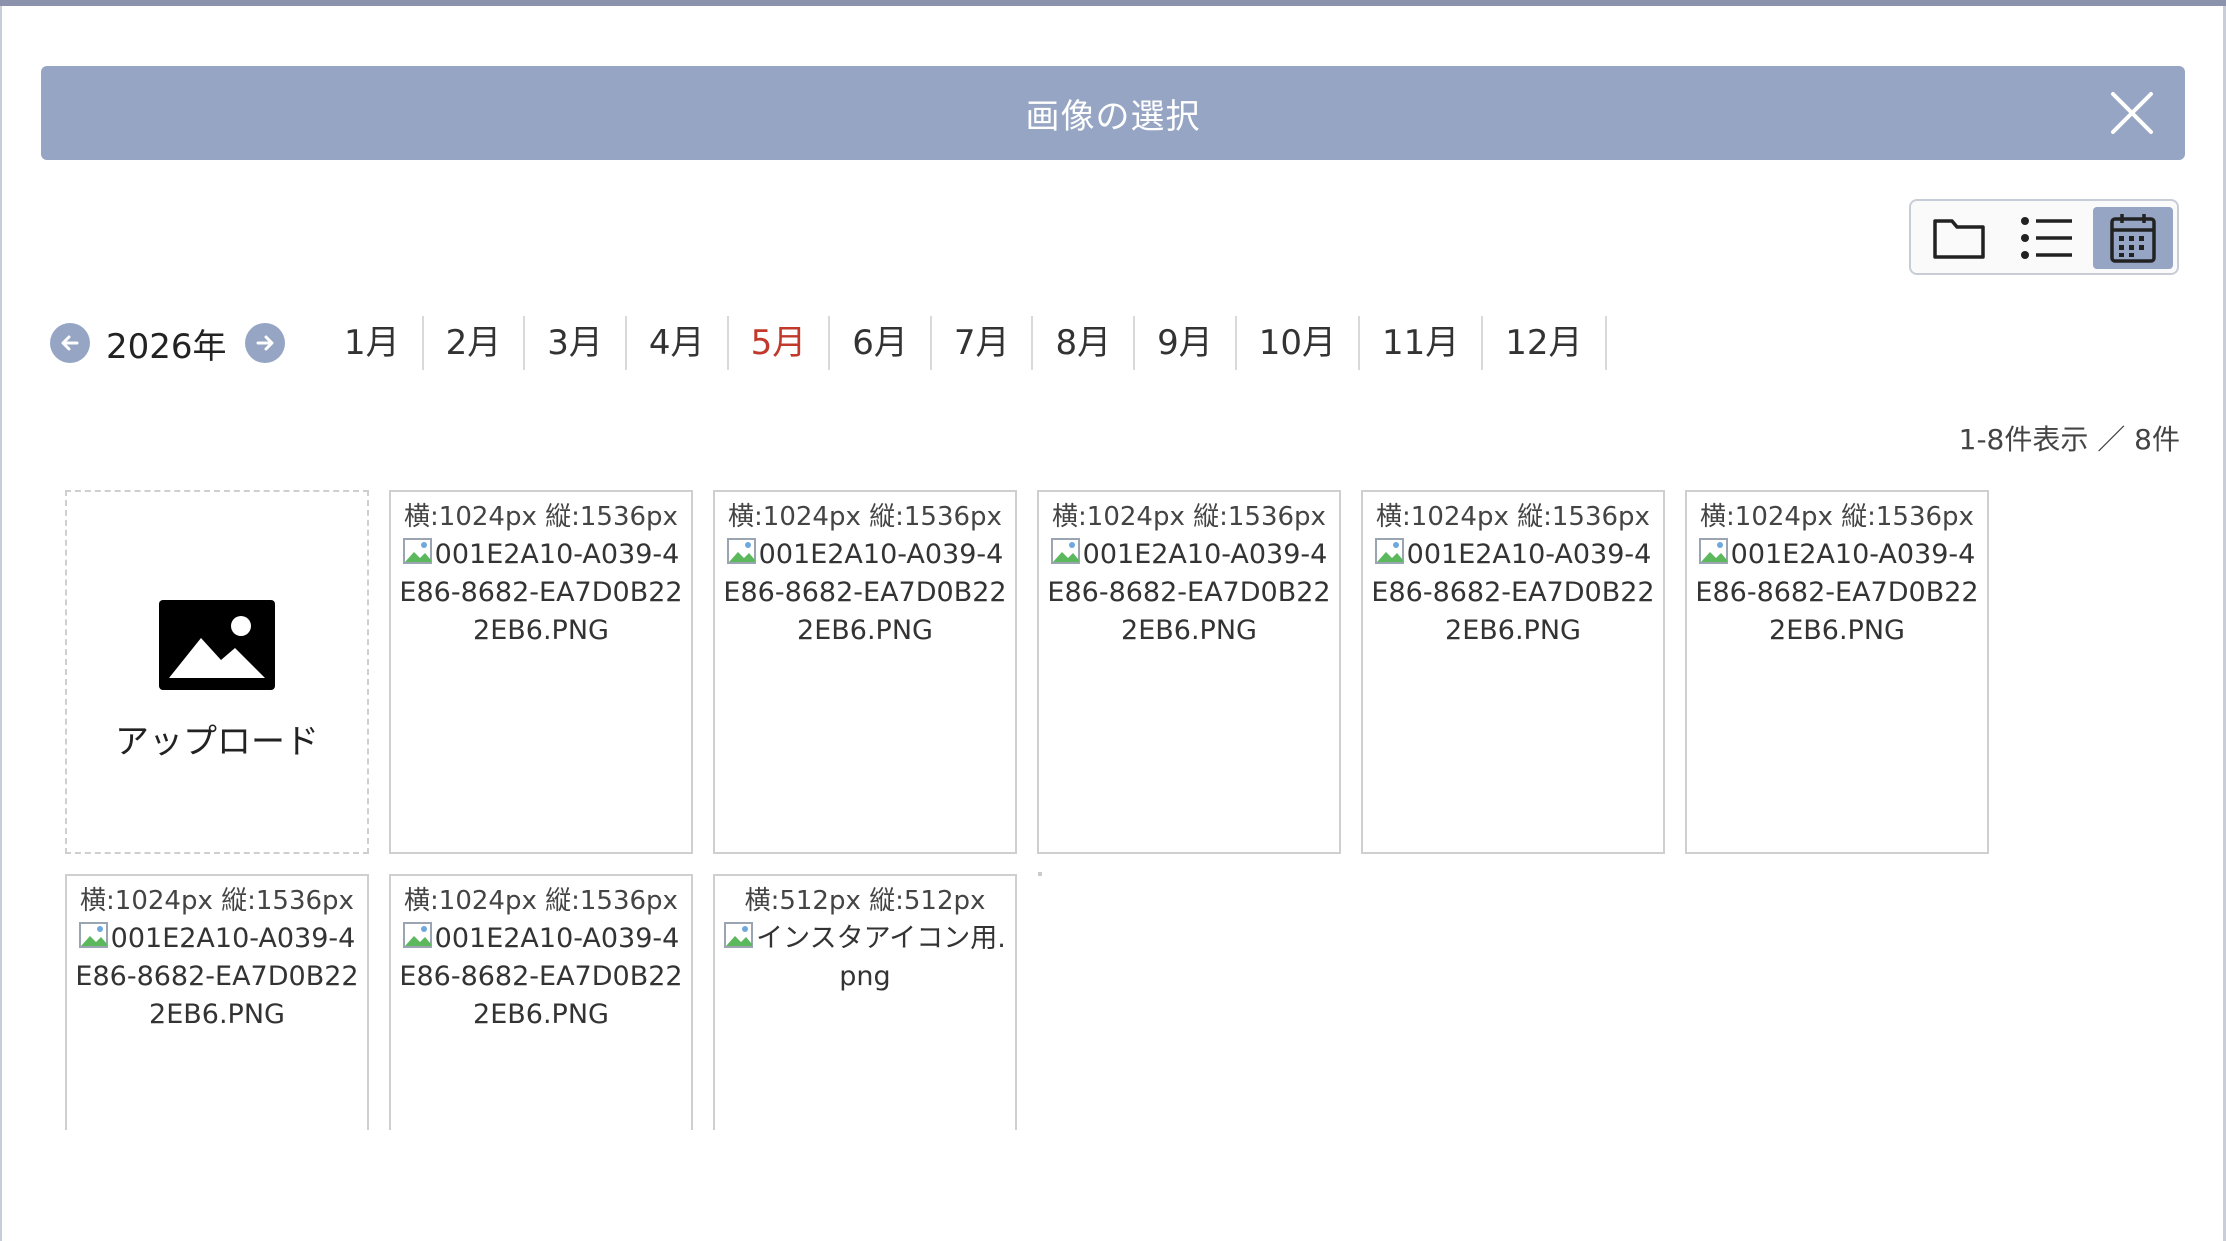  What do you see at coordinates (983, 343) in the screenshot?
I see `month-tab-7: 7月` at bounding box center [983, 343].